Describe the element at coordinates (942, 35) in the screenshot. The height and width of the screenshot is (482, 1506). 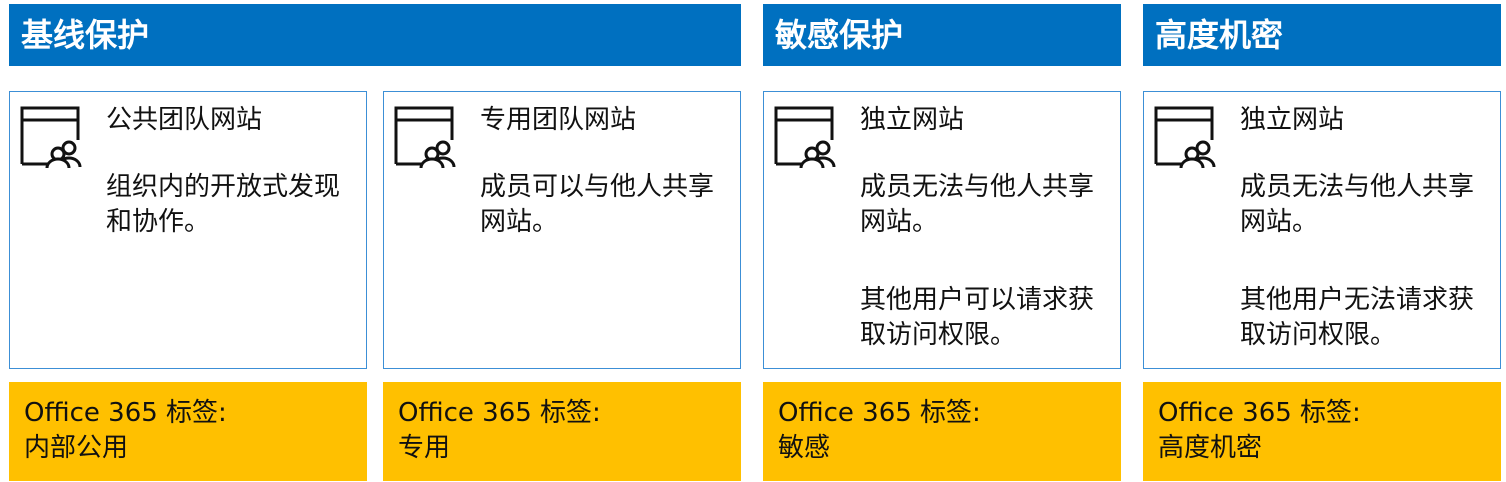
I see `header-sensitive-protection: 敏感保护` at that location.